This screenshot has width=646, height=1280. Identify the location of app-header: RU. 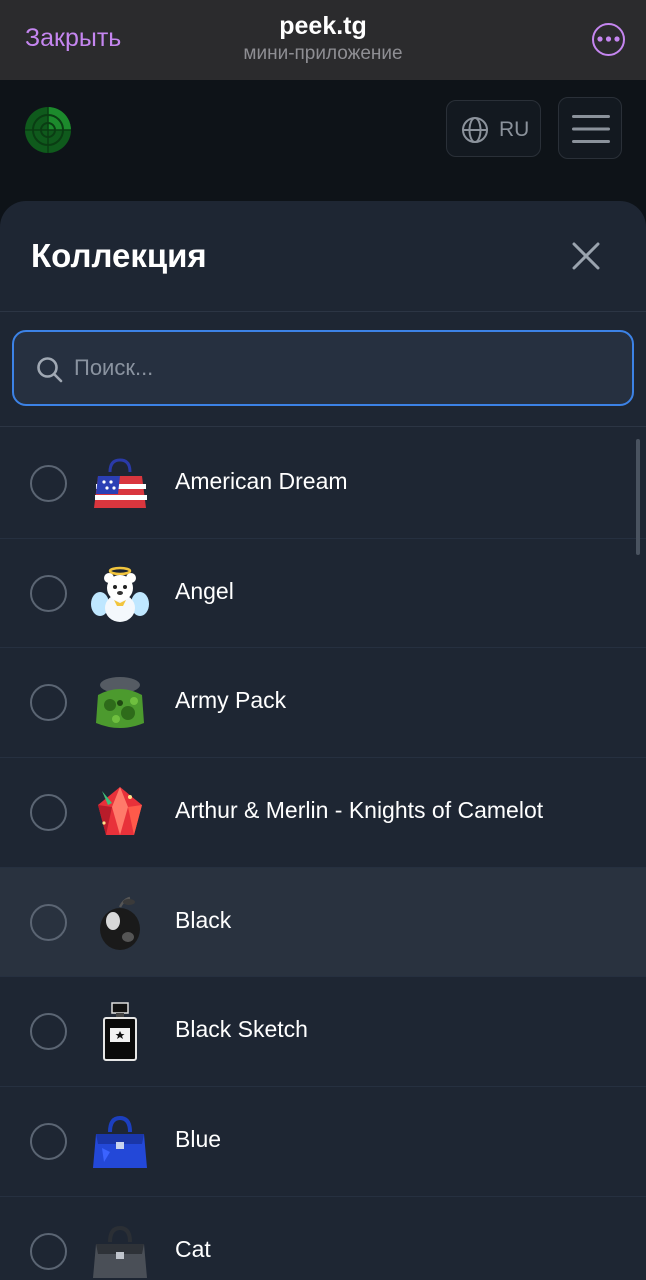
(323, 145).